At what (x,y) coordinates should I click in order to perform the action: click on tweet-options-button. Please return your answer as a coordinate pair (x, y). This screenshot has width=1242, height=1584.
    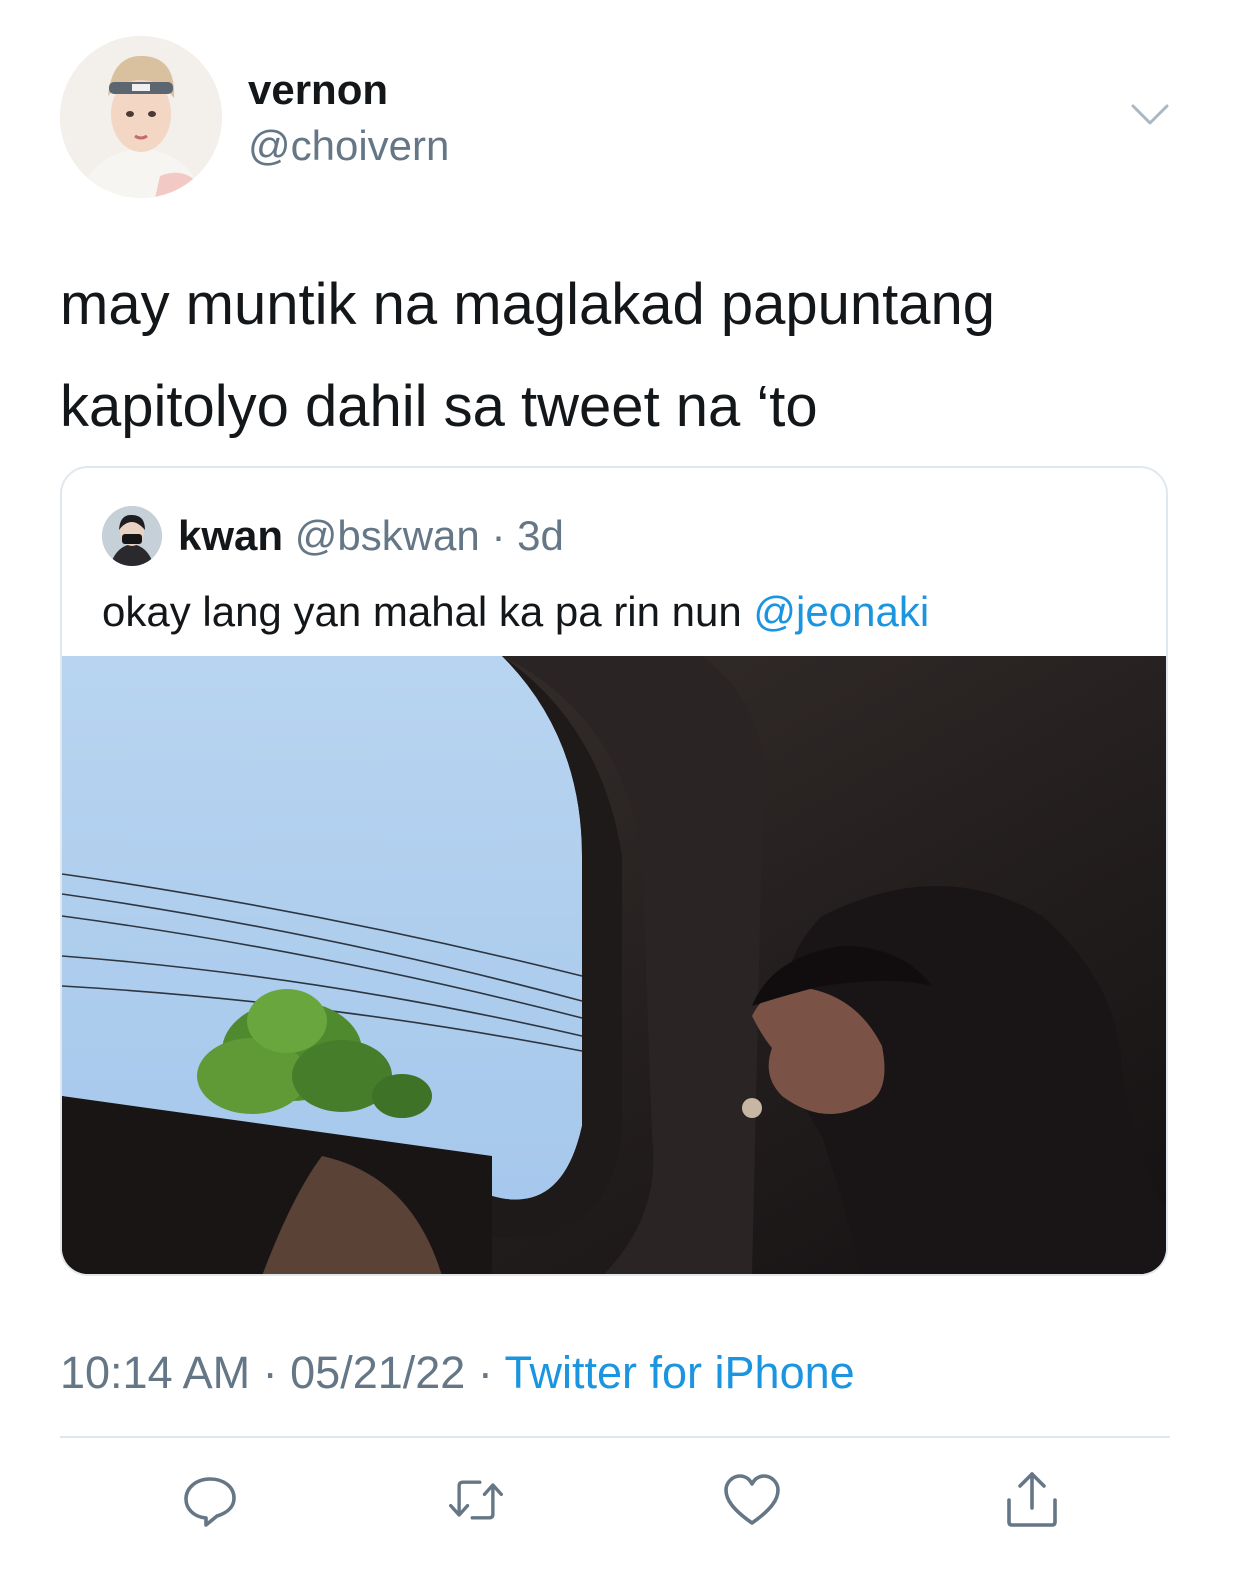
    Looking at the image, I should click on (1150, 115).